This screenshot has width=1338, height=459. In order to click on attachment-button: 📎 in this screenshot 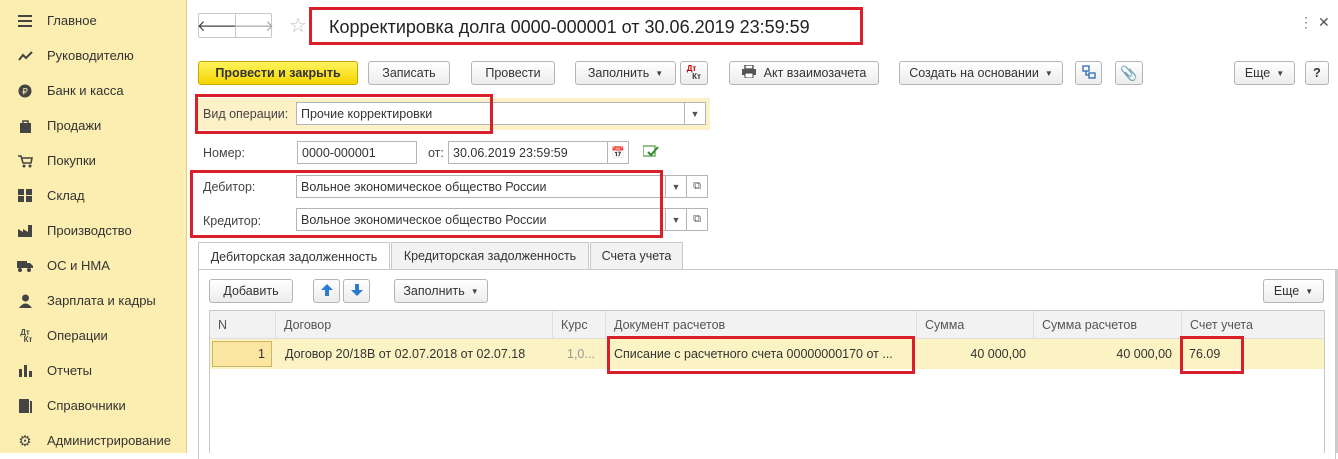, I will do `click(1129, 73)`.